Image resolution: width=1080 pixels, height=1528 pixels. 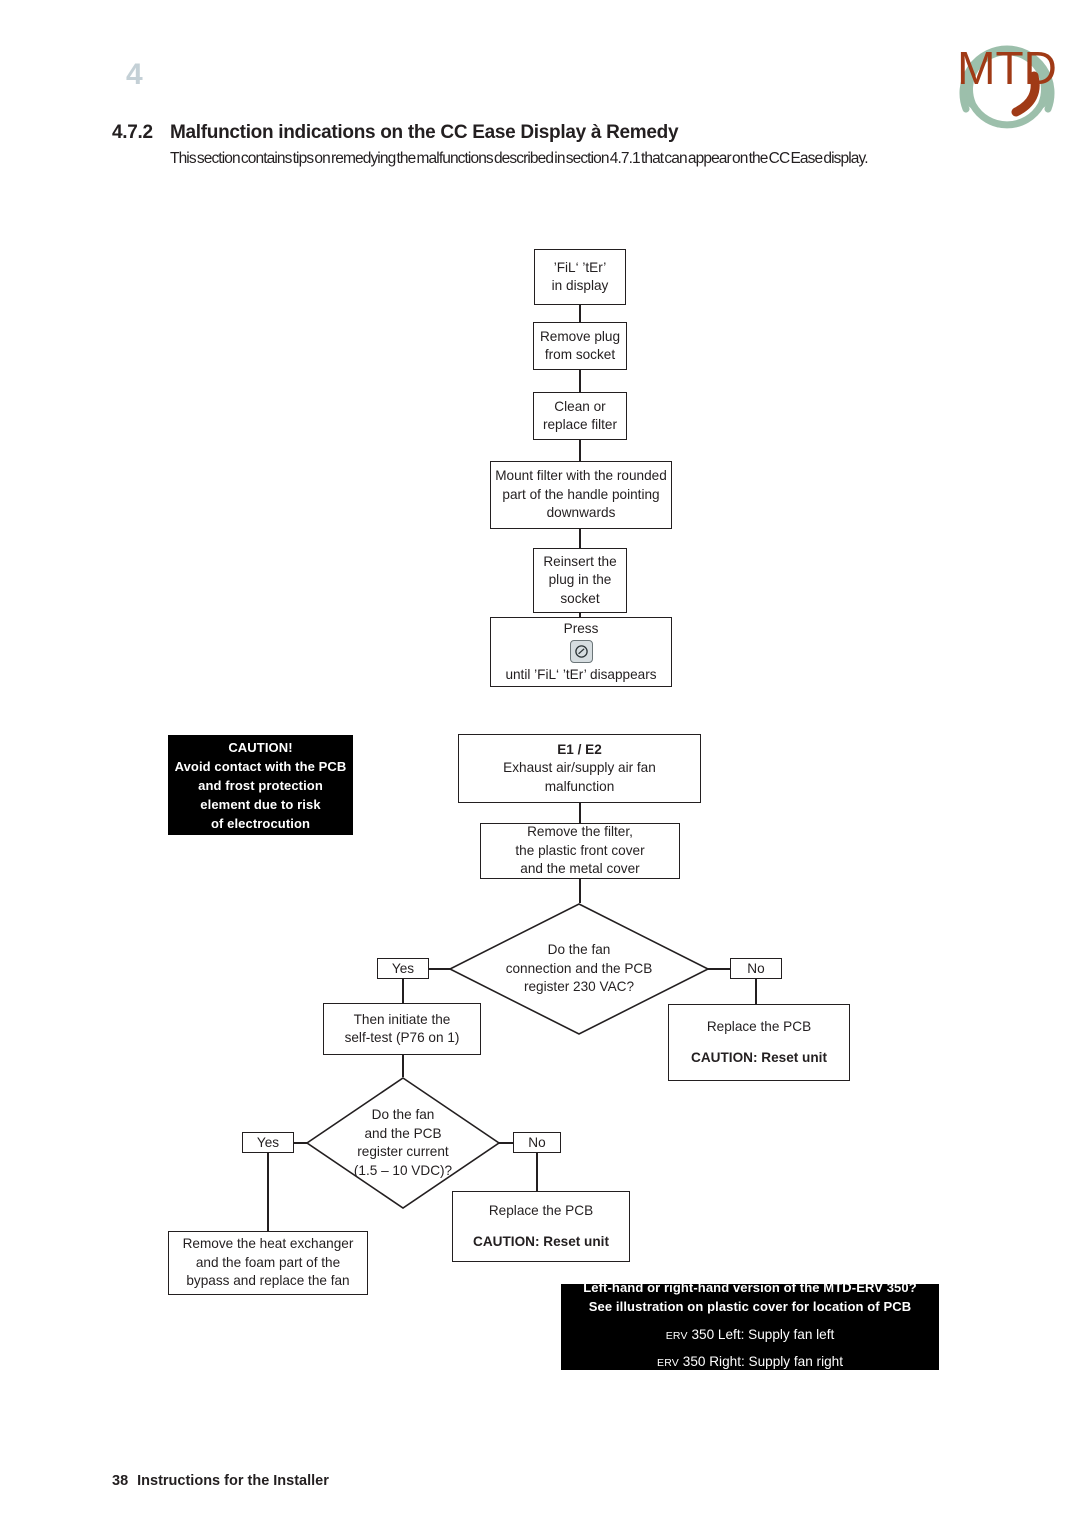 I want to click on flow-node-fil-ter-display: ’FiL‘ ’tEr’ in display, so click(x=580, y=277).